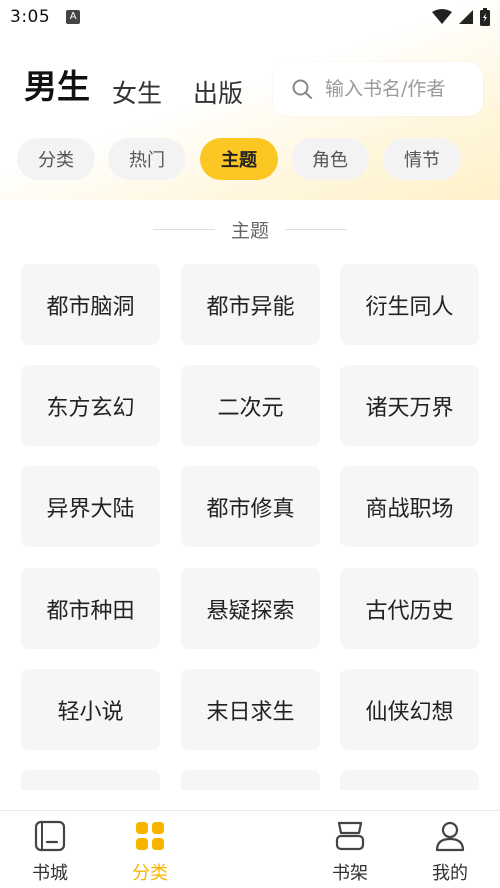  What do you see at coordinates (250, 608) in the screenshot?
I see `topic-item: 悬疑探索` at bounding box center [250, 608].